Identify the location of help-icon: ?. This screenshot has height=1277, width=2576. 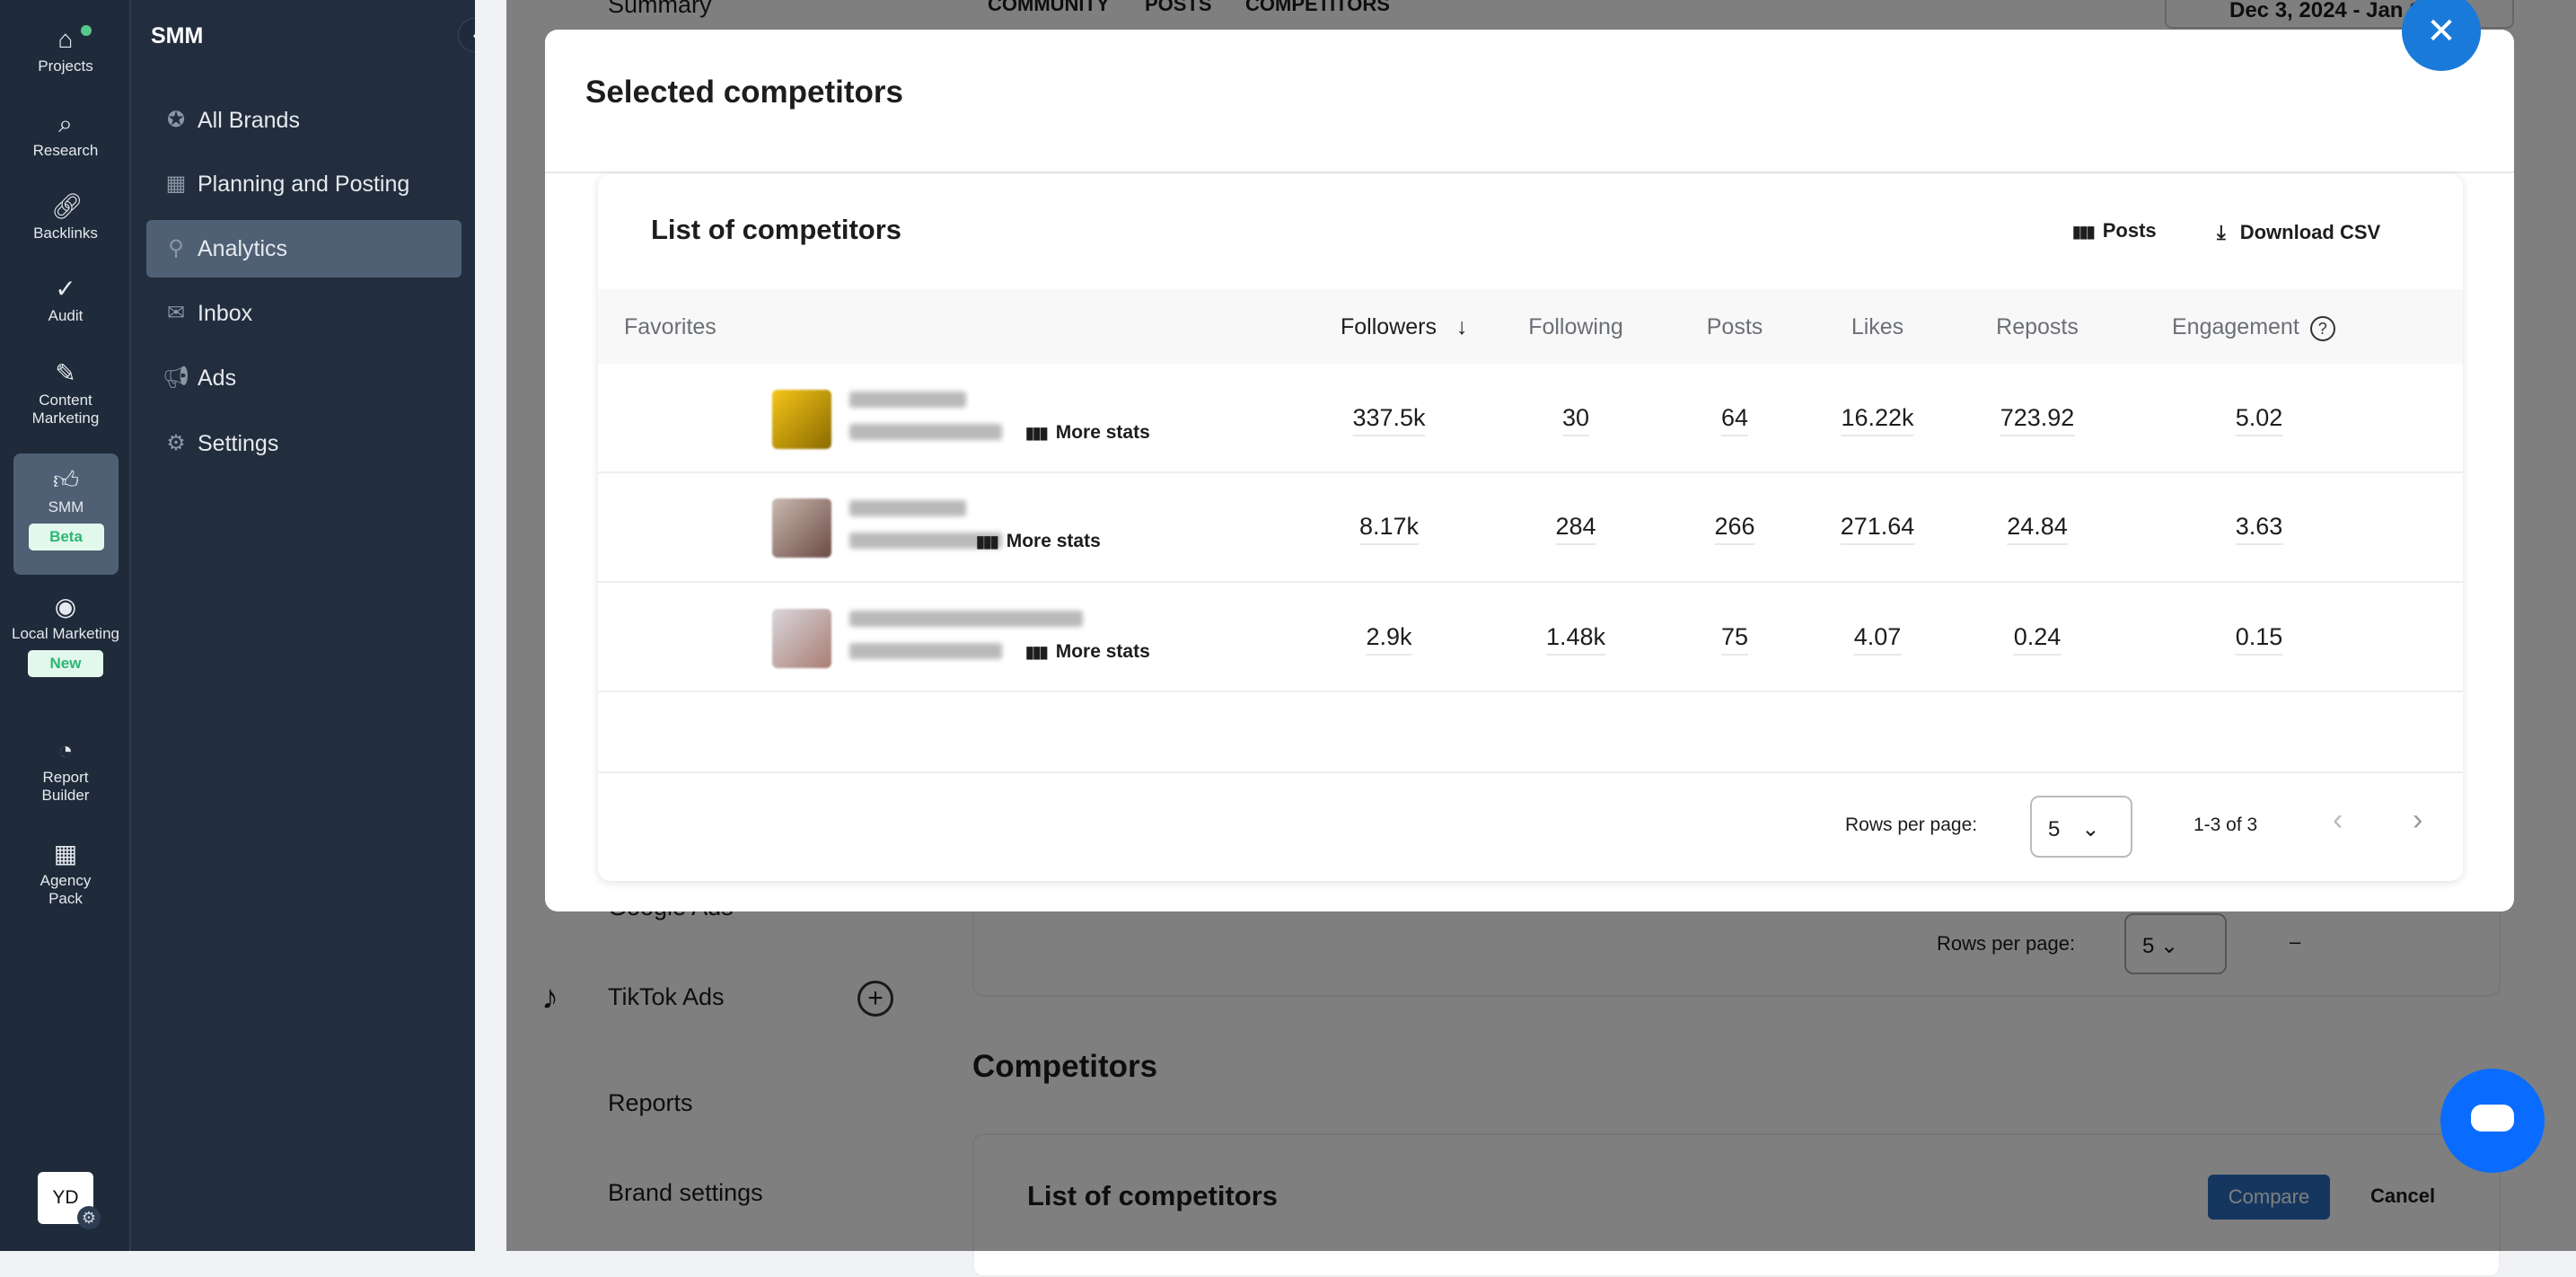
(2322, 328).